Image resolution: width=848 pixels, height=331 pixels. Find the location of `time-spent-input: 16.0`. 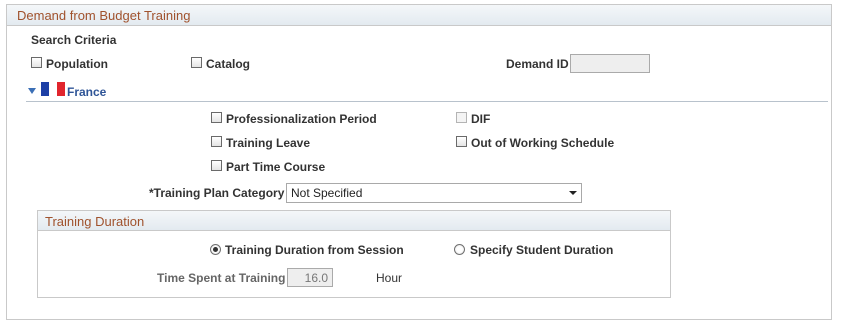

time-spent-input: 16.0 is located at coordinates (310, 277).